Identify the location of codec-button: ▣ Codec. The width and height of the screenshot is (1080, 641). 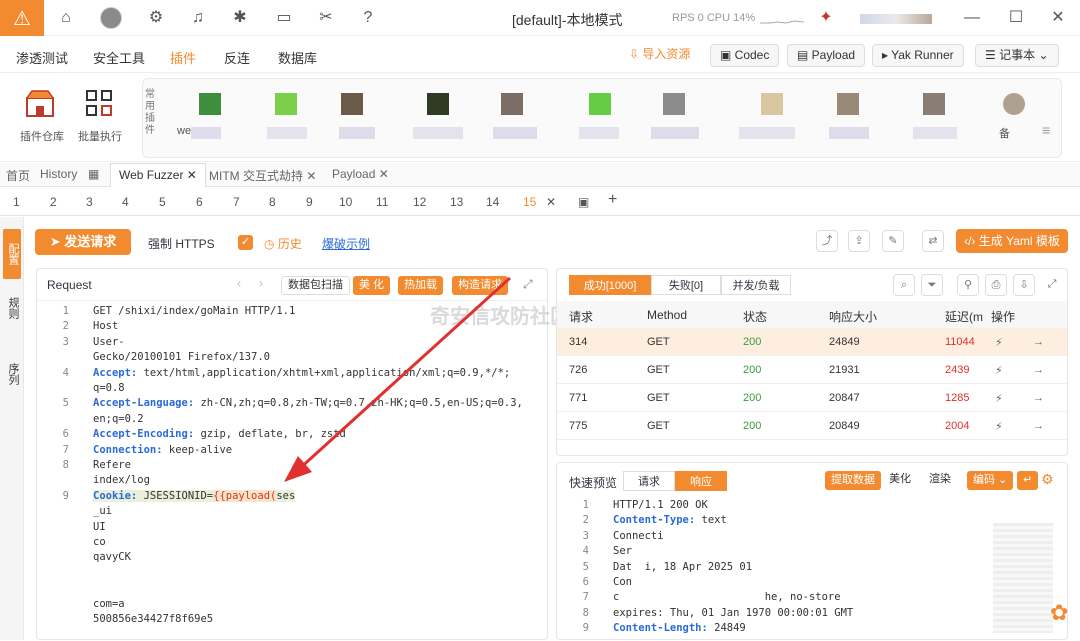
(745, 55).